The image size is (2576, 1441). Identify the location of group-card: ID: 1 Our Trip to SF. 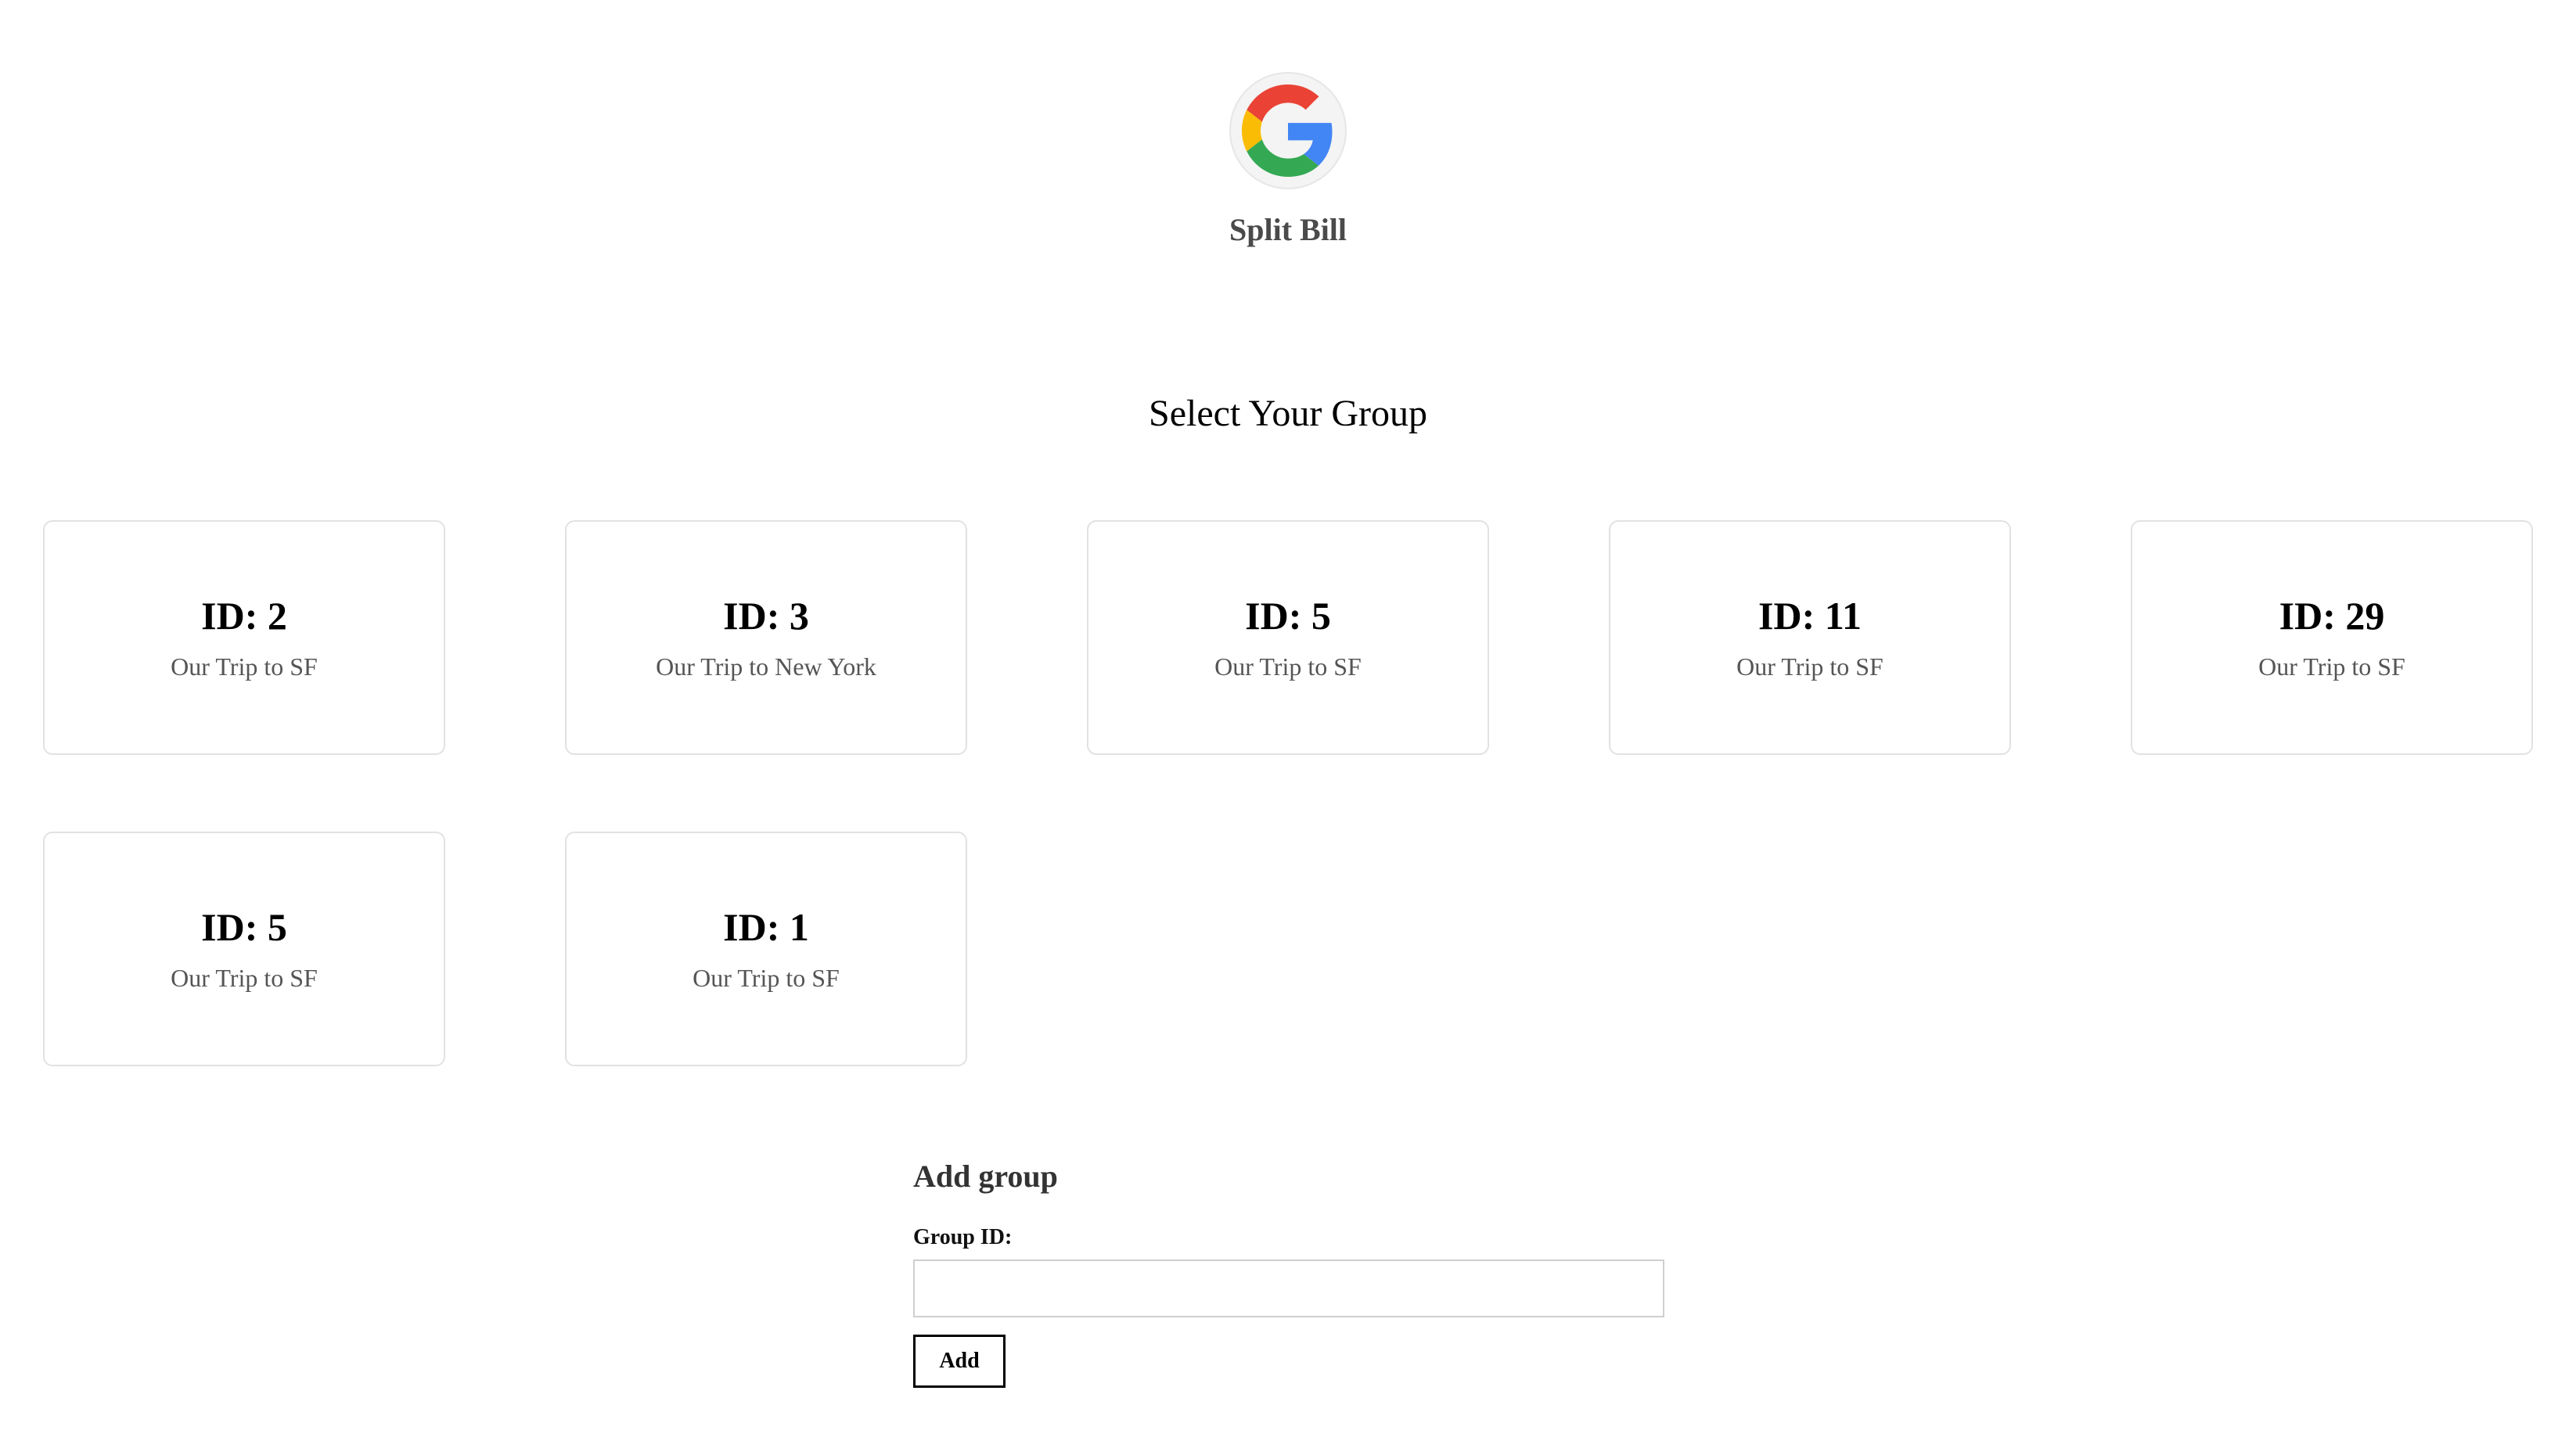
(766, 949).